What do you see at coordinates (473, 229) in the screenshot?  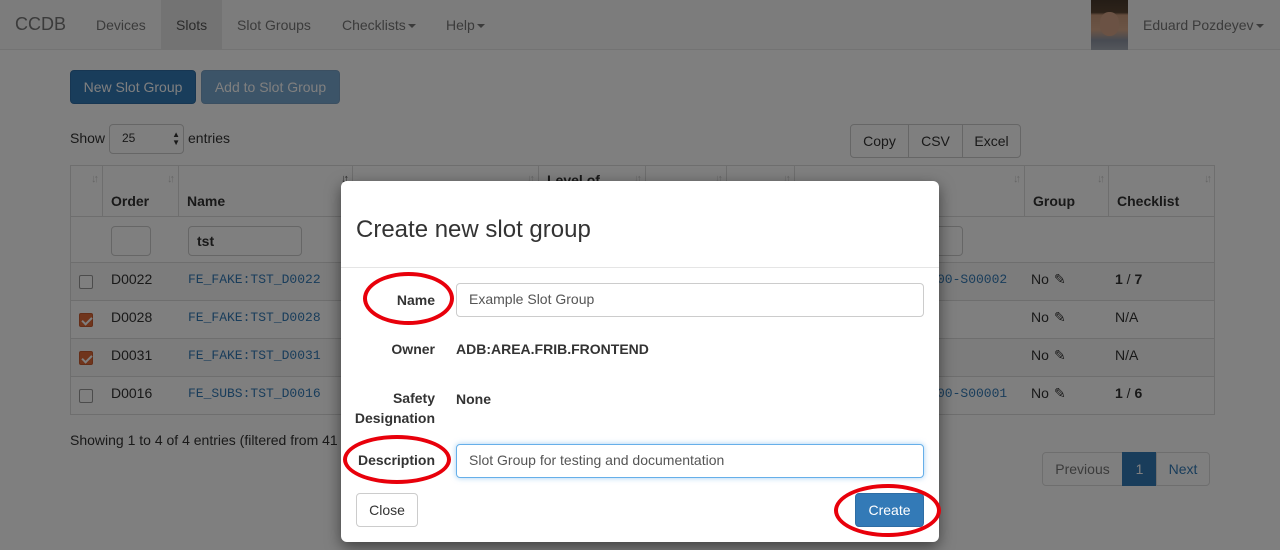 I see `modal-title: Create new slot group` at bounding box center [473, 229].